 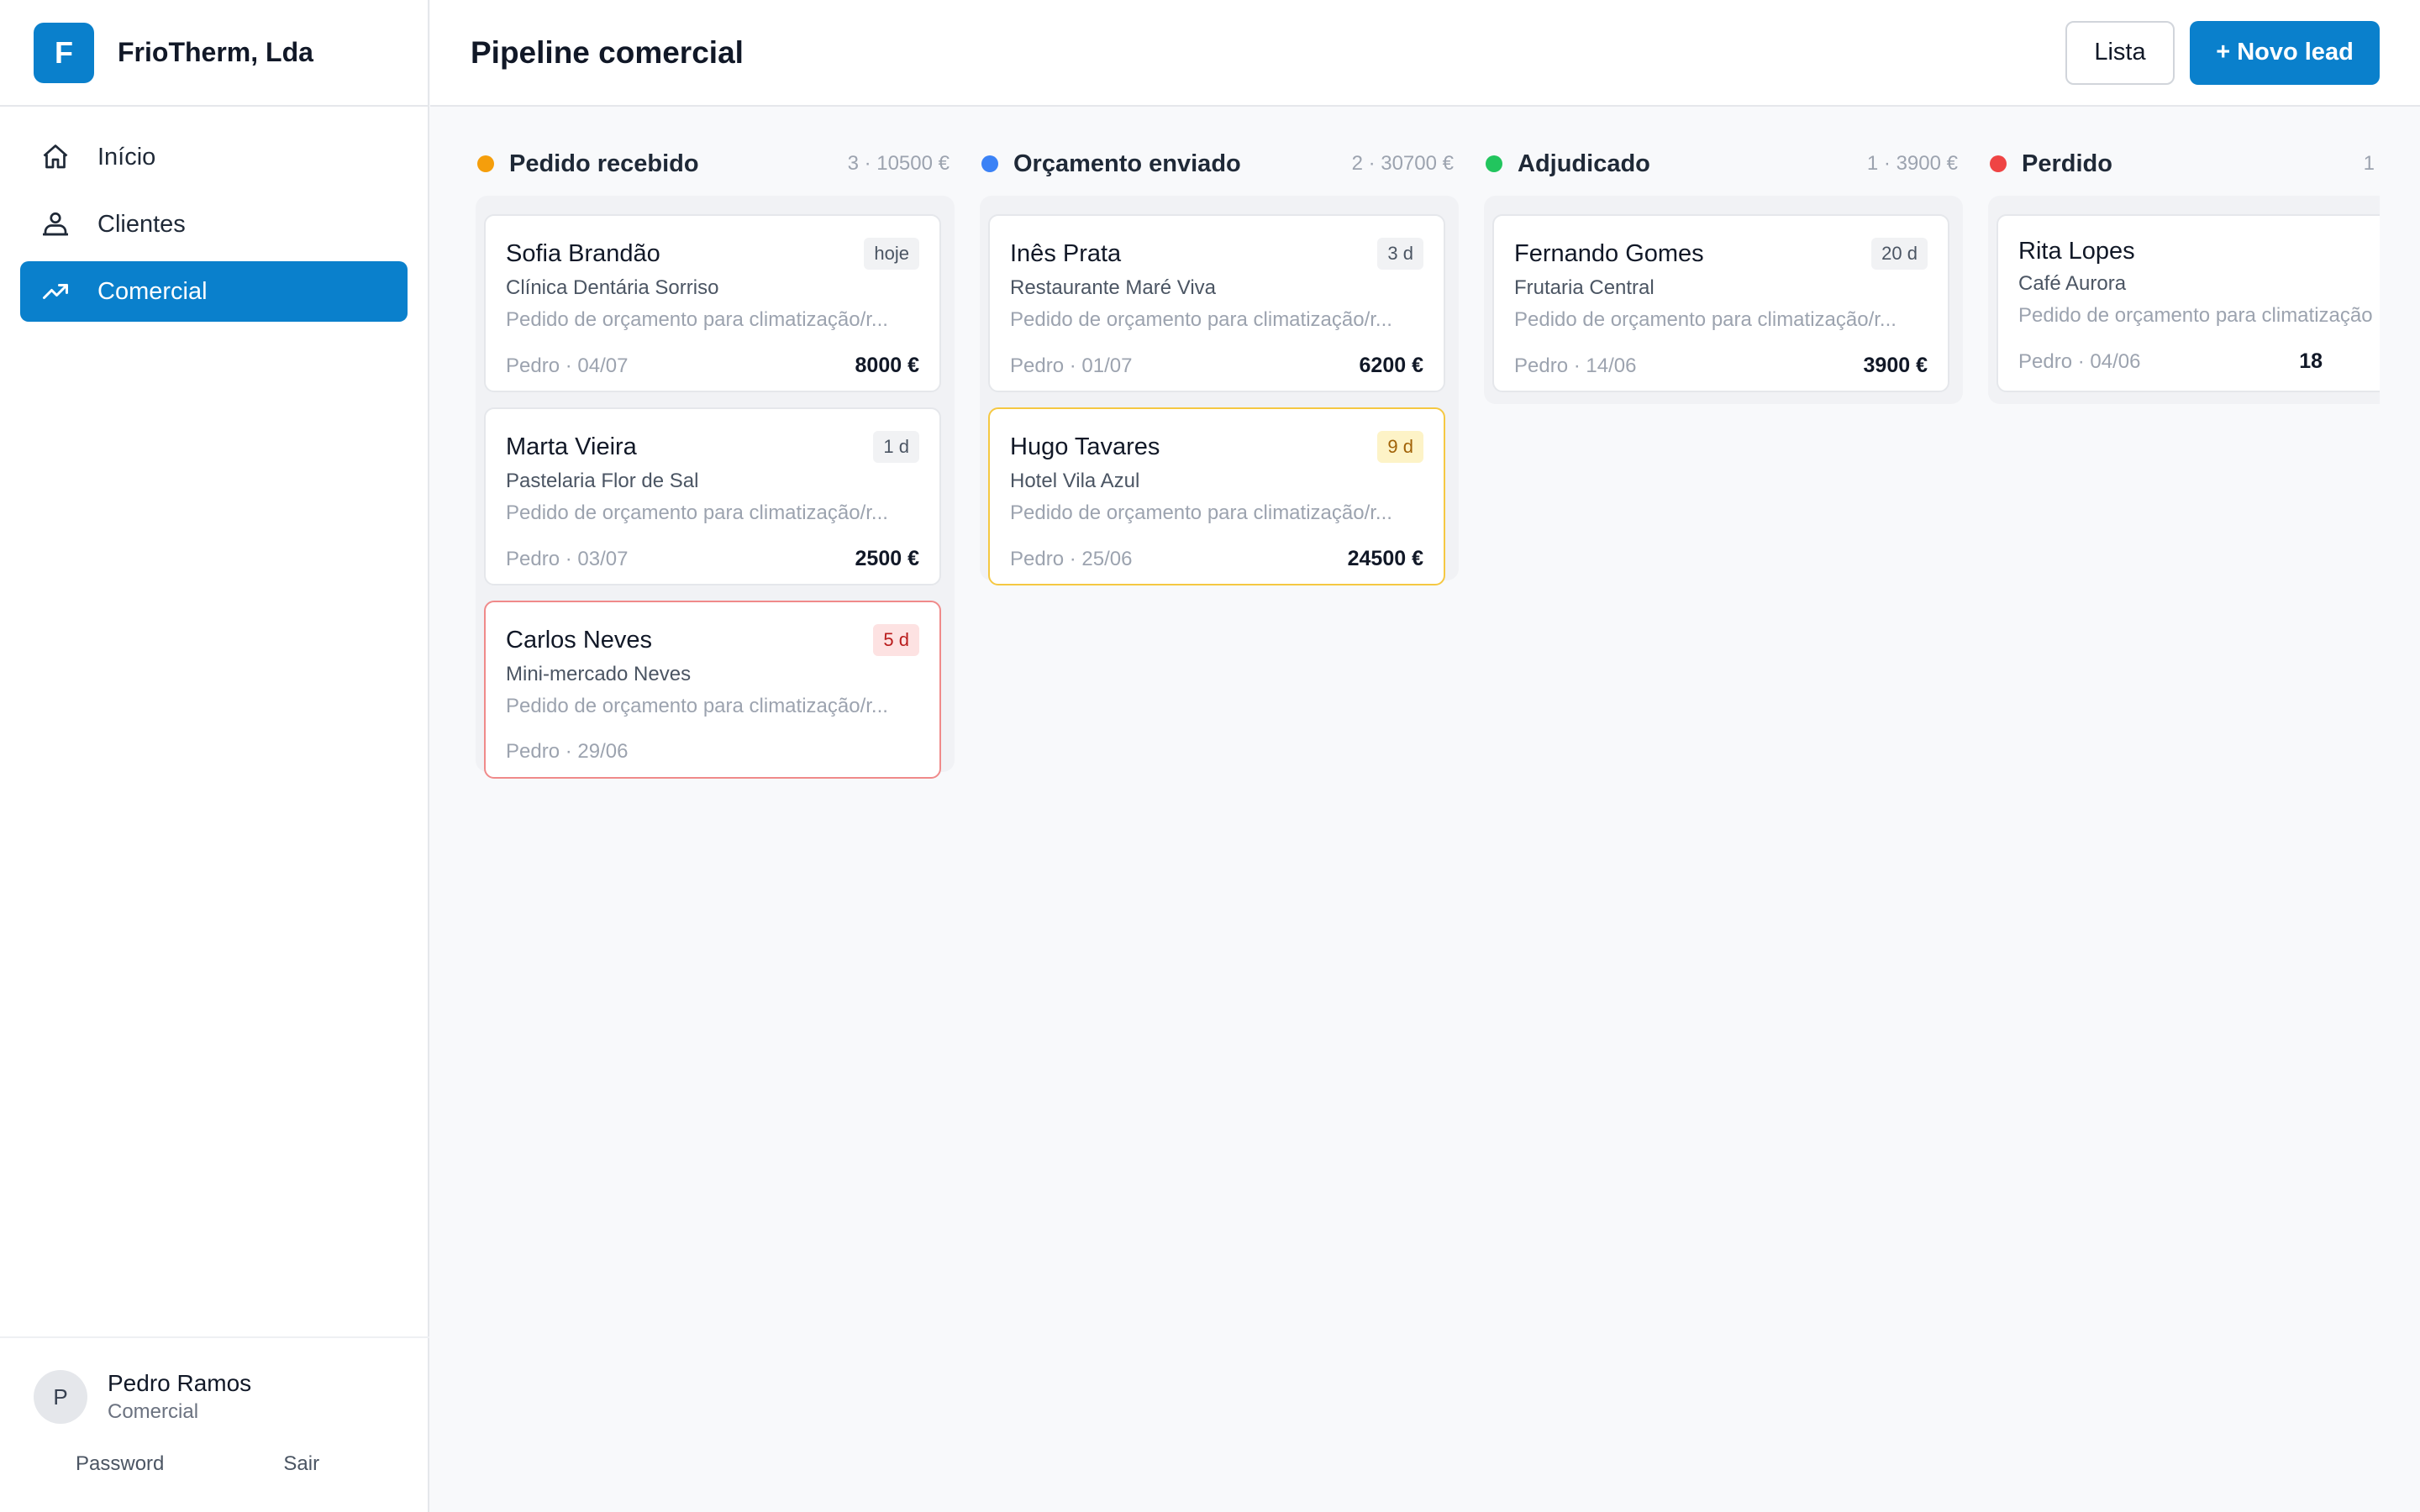 I want to click on age-badge: hoje, so click(x=892, y=254).